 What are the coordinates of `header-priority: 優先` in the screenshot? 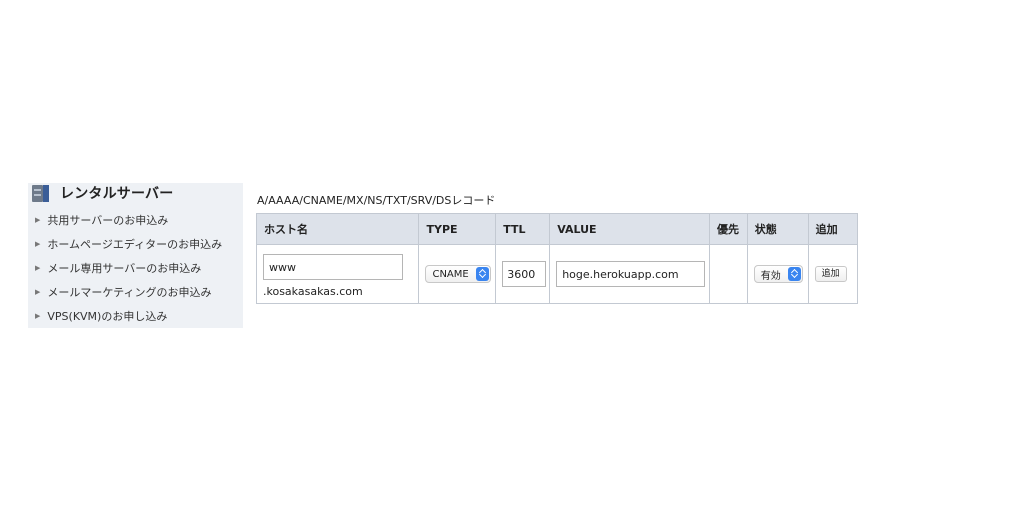 It's located at (728, 229).